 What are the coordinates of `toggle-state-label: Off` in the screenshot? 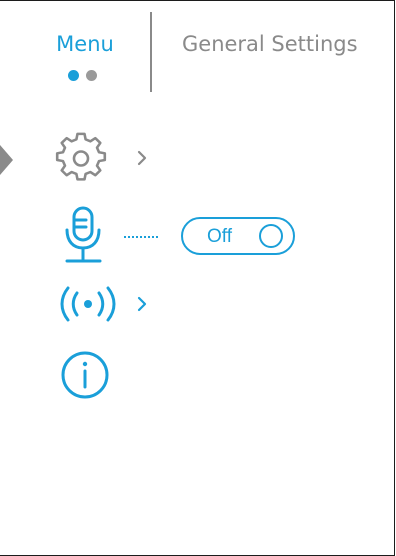 It's located at (219, 236).